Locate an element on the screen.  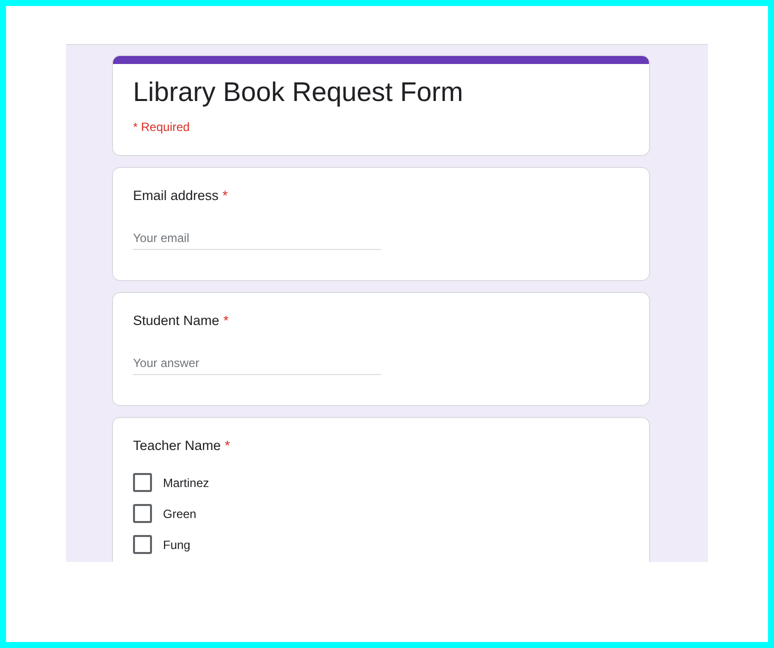
option-label: Green is located at coordinates (179, 513).